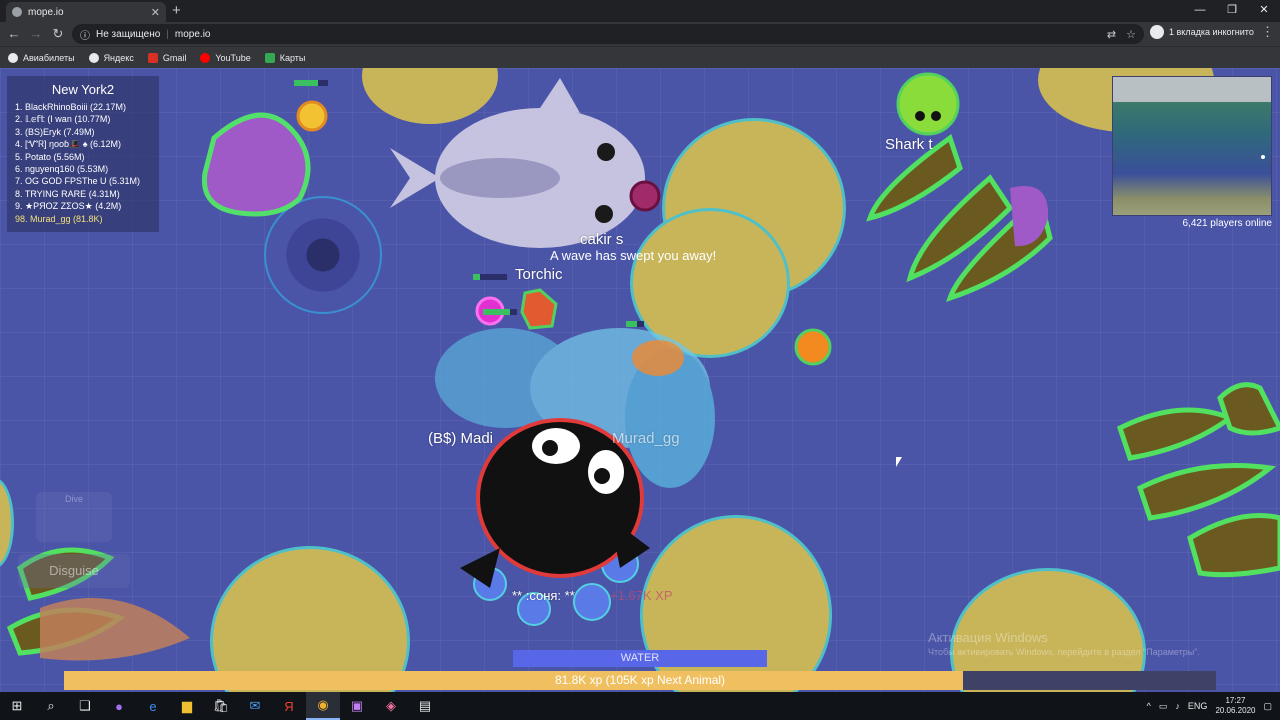 This screenshot has width=1280, height=720. Describe the element at coordinates (1227, 223) in the screenshot. I see `players-online: 6,421 players online` at that location.